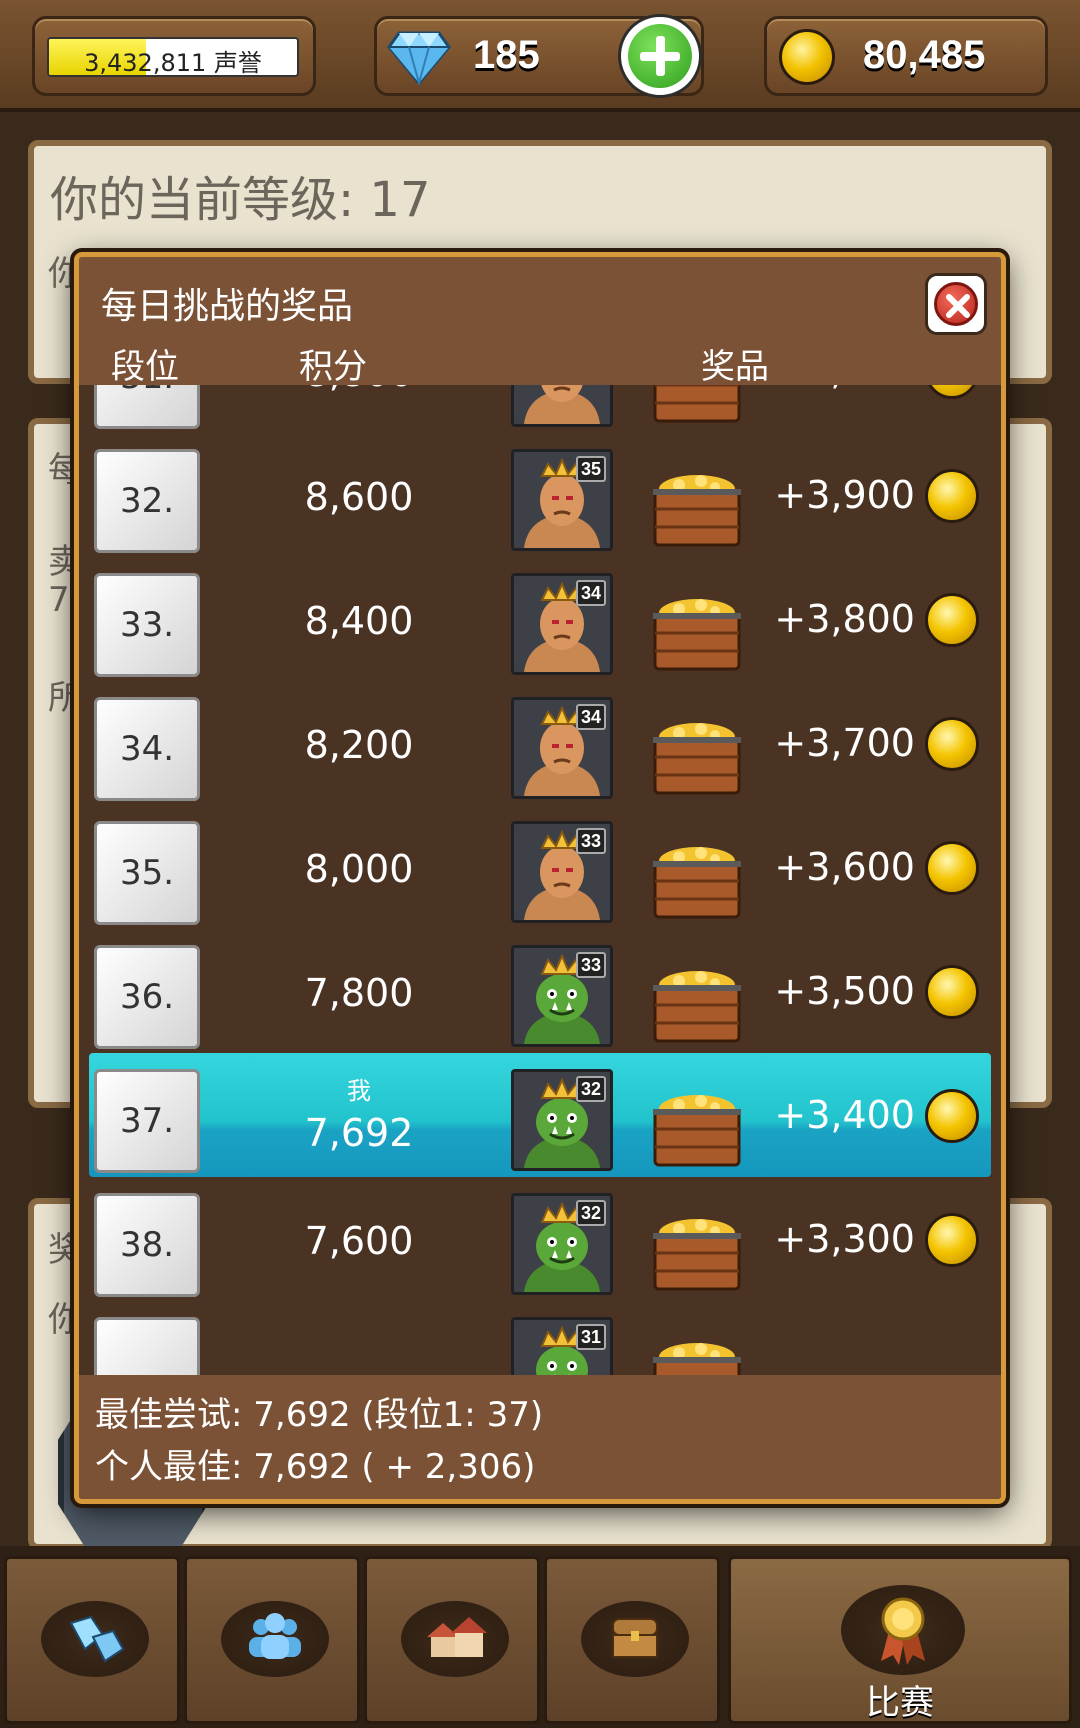 This screenshot has height=1728, width=1080. I want to click on me-label: 我, so click(359, 1091).